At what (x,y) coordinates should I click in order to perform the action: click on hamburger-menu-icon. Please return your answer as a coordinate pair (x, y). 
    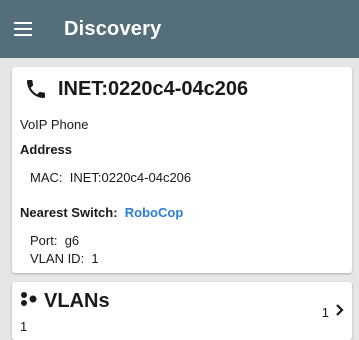
    Looking at the image, I should click on (23, 29).